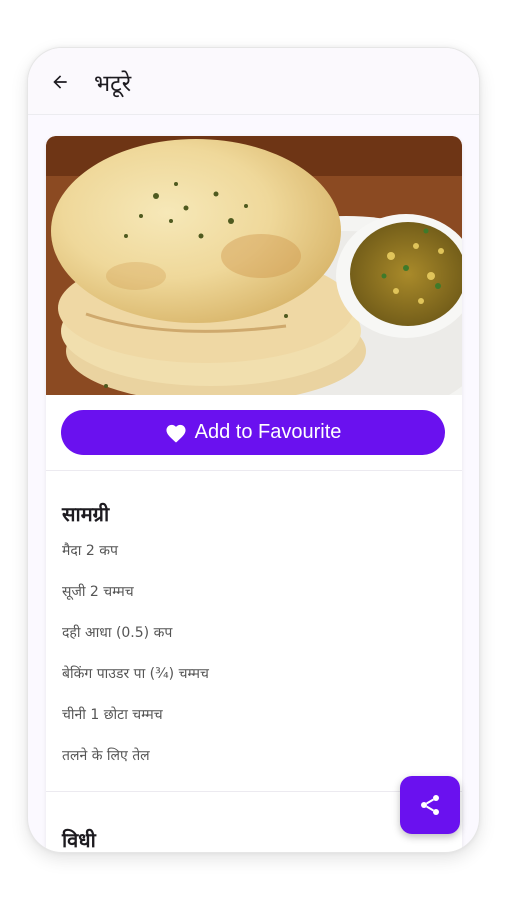 This screenshot has height=900, width=506. What do you see at coordinates (176, 433) in the screenshot?
I see `heart-icon` at bounding box center [176, 433].